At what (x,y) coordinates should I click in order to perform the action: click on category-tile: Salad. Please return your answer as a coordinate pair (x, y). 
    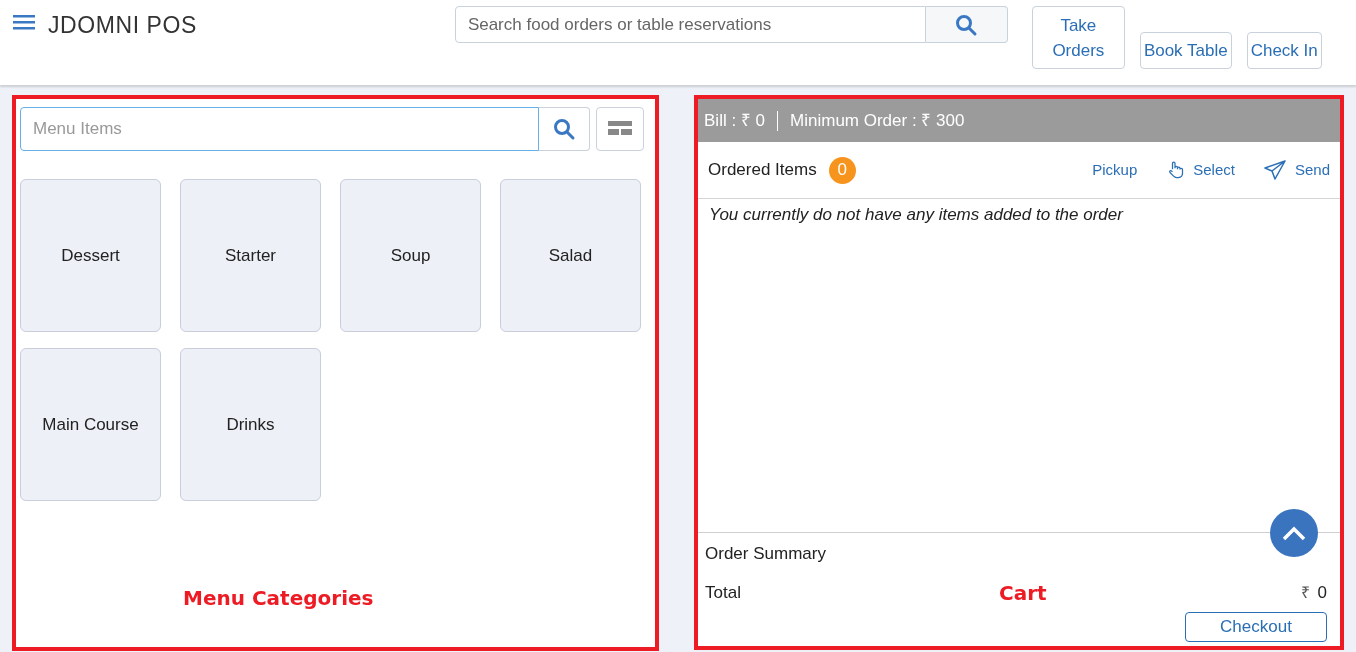
    Looking at the image, I should click on (570, 255).